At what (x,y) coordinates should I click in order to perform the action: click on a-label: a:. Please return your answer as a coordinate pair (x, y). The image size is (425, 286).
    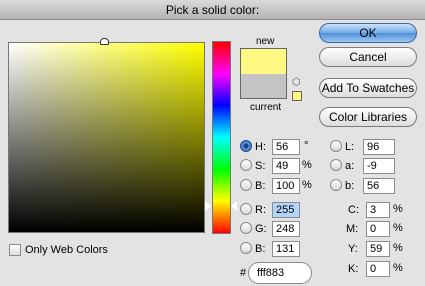
    Looking at the image, I should click on (350, 166).